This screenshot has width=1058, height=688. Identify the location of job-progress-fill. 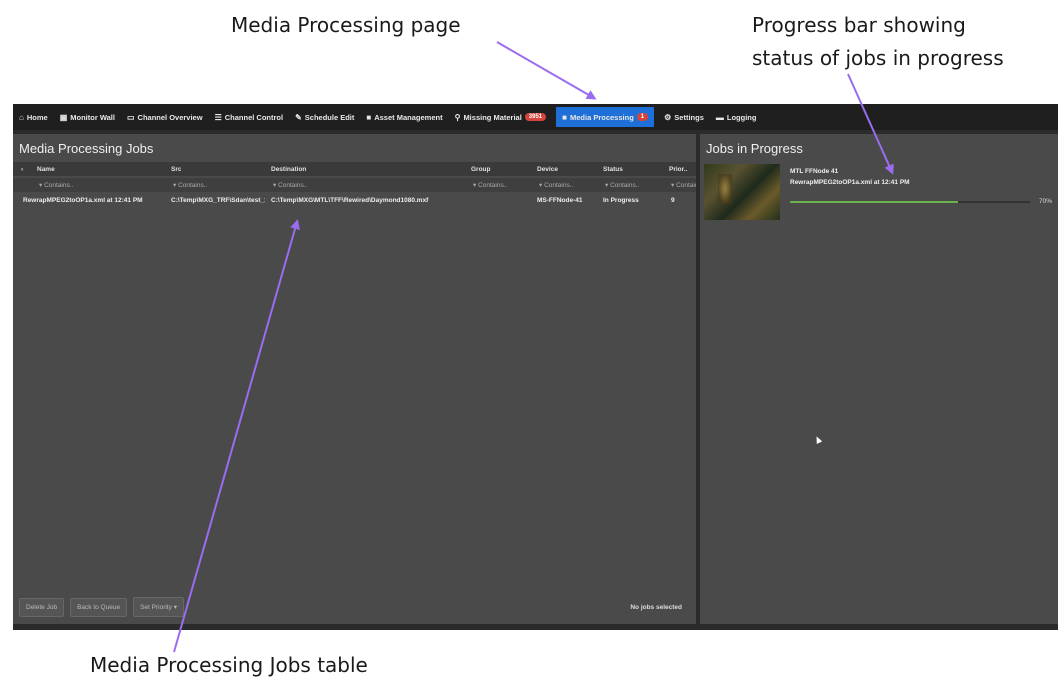
(874, 202).